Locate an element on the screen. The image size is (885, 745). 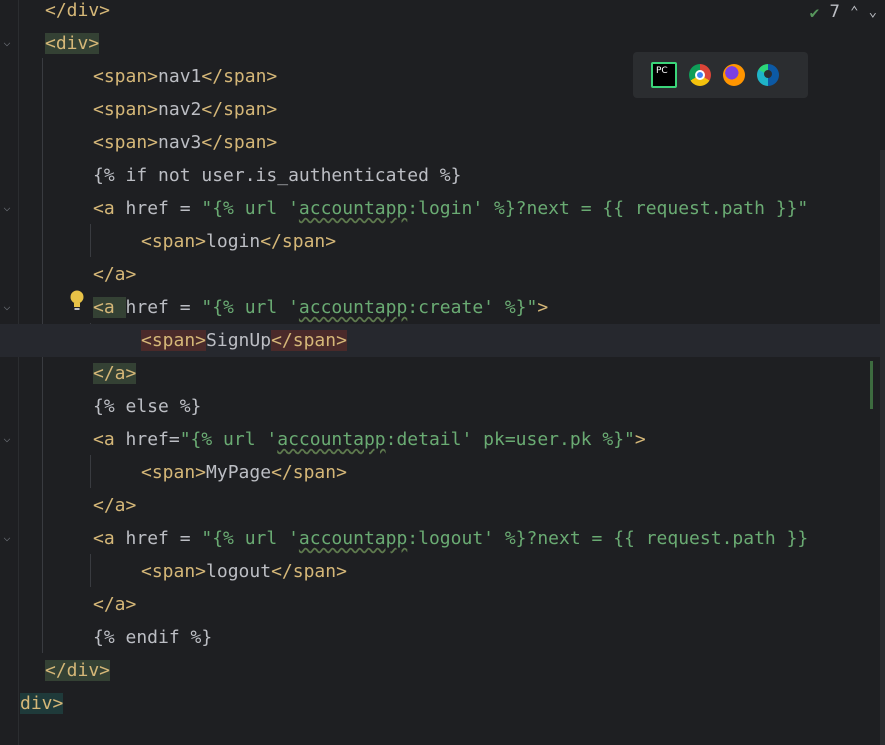
code-line: <span>MyPage</span> is located at coordinates (442, 472).